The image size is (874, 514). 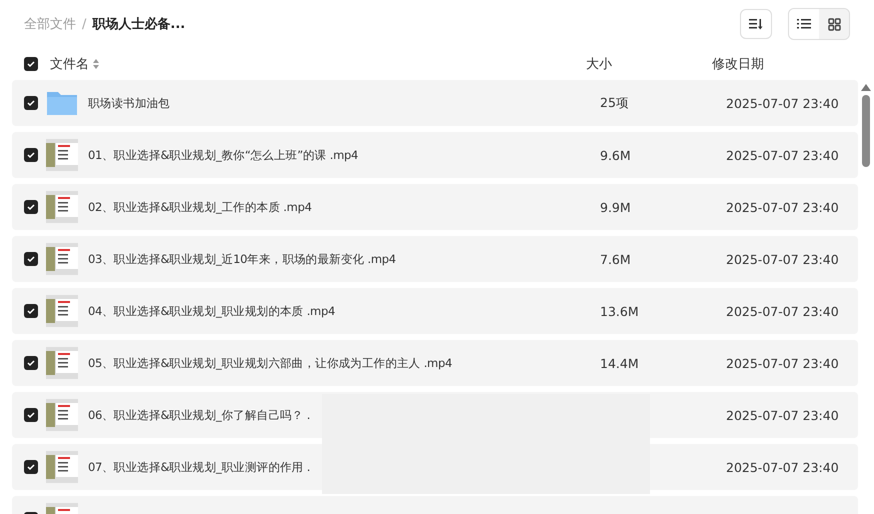 I want to click on column-header: 文件名, so click(x=69, y=64).